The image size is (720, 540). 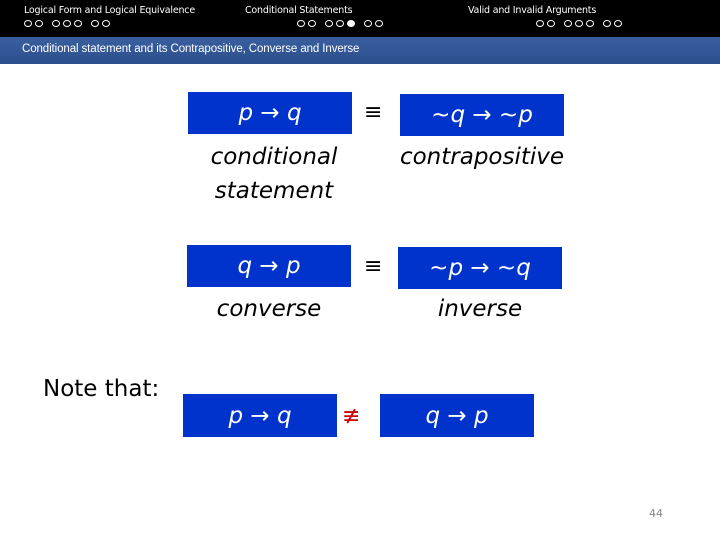 I want to click on note-converse-box: q → p, so click(x=457, y=415).